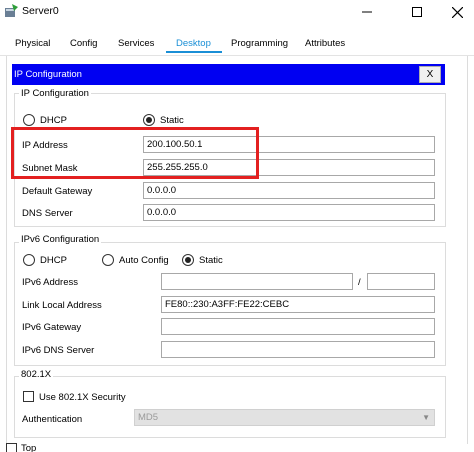 The width and height of the screenshot is (474, 452). I want to click on default-gateway-label: Default Gateway, so click(57, 191).